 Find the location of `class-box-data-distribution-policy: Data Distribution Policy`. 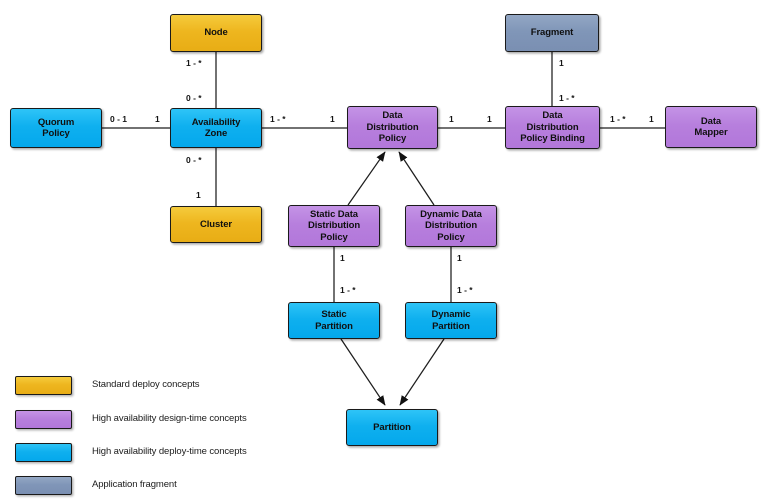

class-box-data-distribution-policy: Data Distribution Policy is located at coordinates (392, 127).